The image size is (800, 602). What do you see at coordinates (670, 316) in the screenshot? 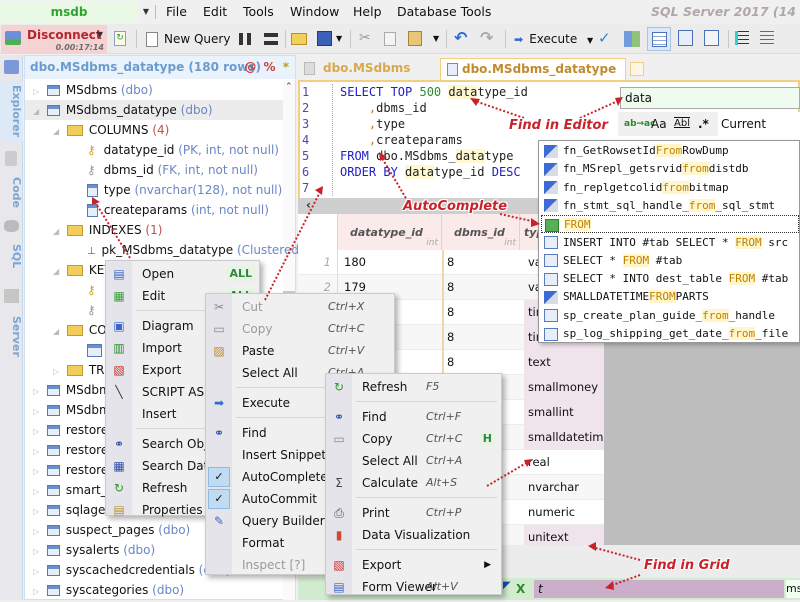
I see `autocomplete-item: sp_create_plan_guide_from_handle` at bounding box center [670, 316].